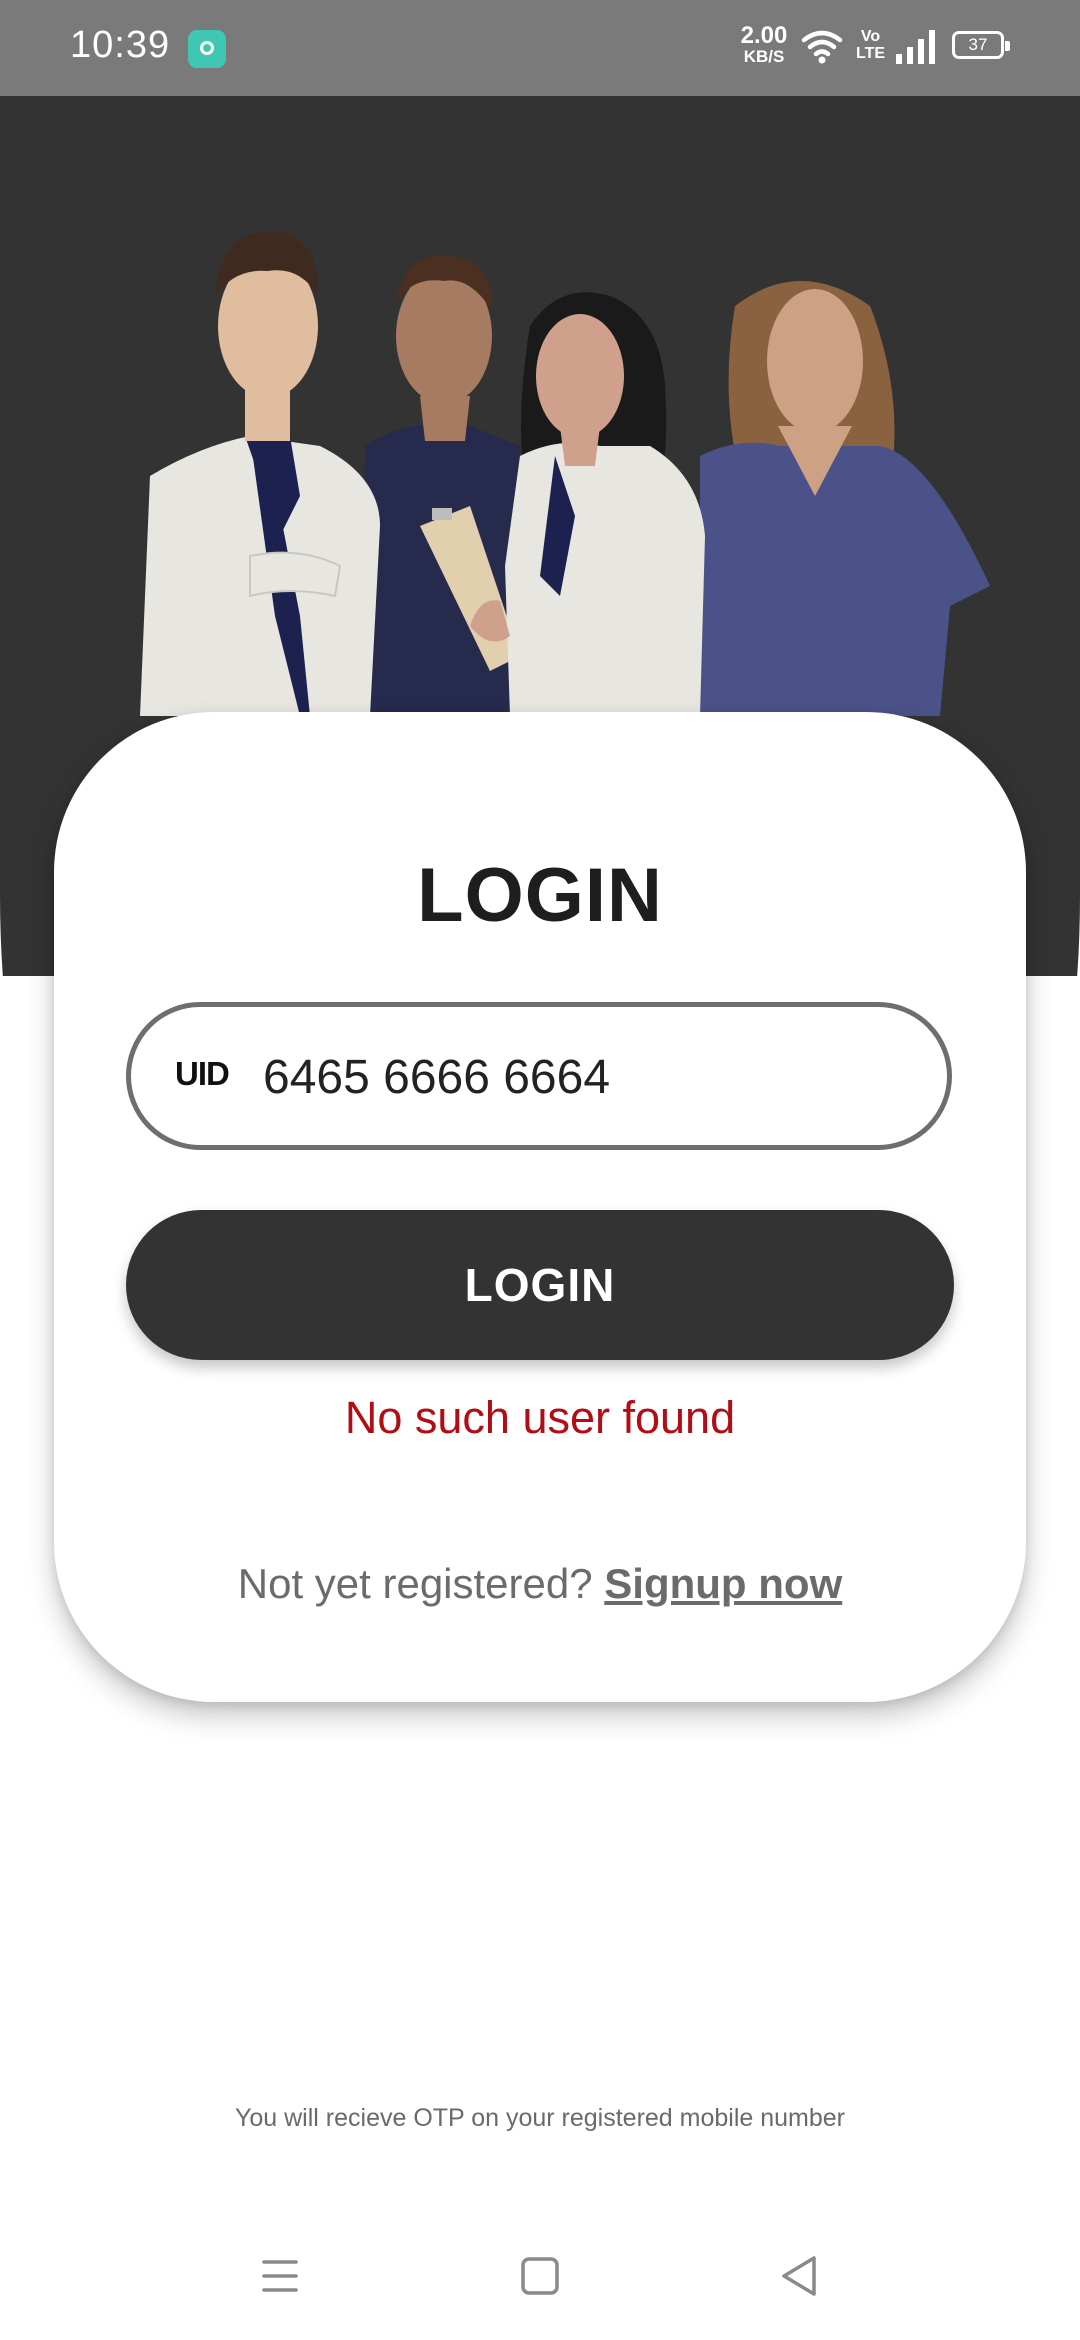 The image size is (1080, 2340). I want to click on network-speed: 2.00 KB/S, so click(764, 44).